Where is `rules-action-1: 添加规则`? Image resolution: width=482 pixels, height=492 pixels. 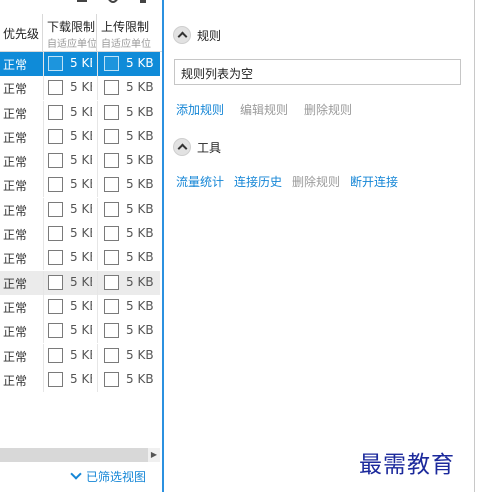
rules-action-1: 添加规则 is located at coordinates (200, 109).